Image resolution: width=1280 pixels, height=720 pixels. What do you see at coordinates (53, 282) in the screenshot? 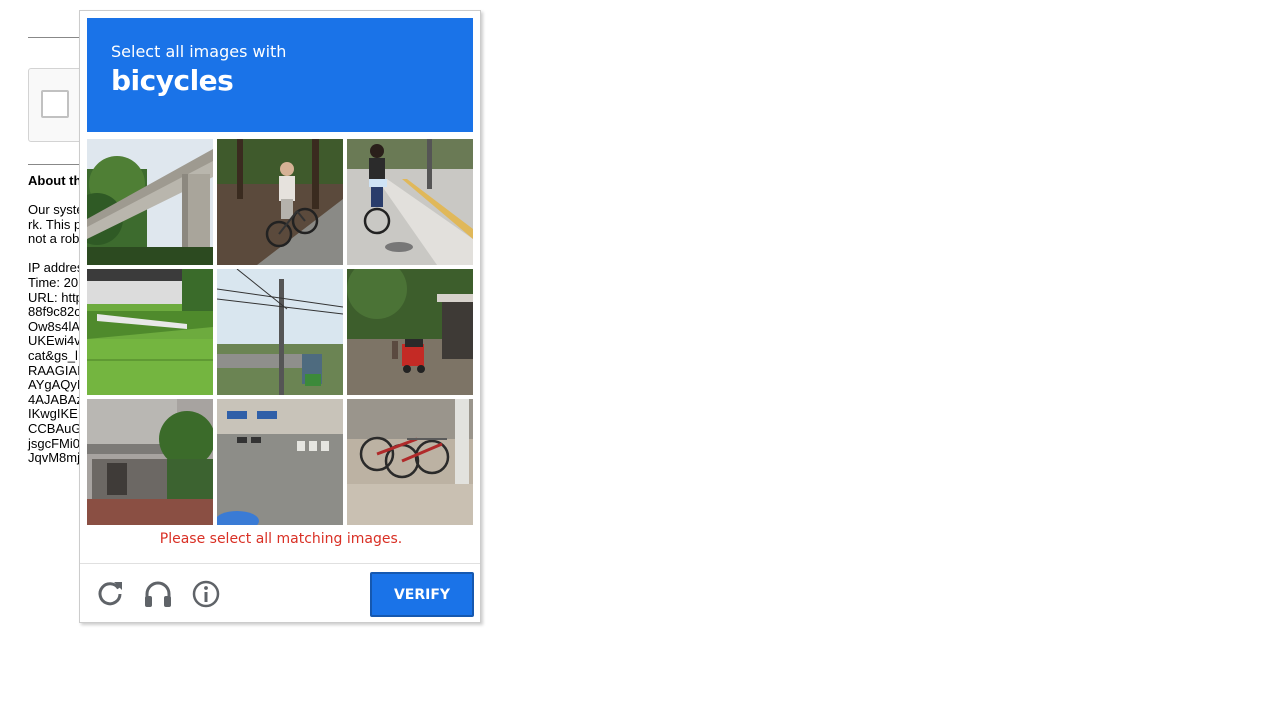
I see `about-line: Time: 20` at bounding box center [53, 282].